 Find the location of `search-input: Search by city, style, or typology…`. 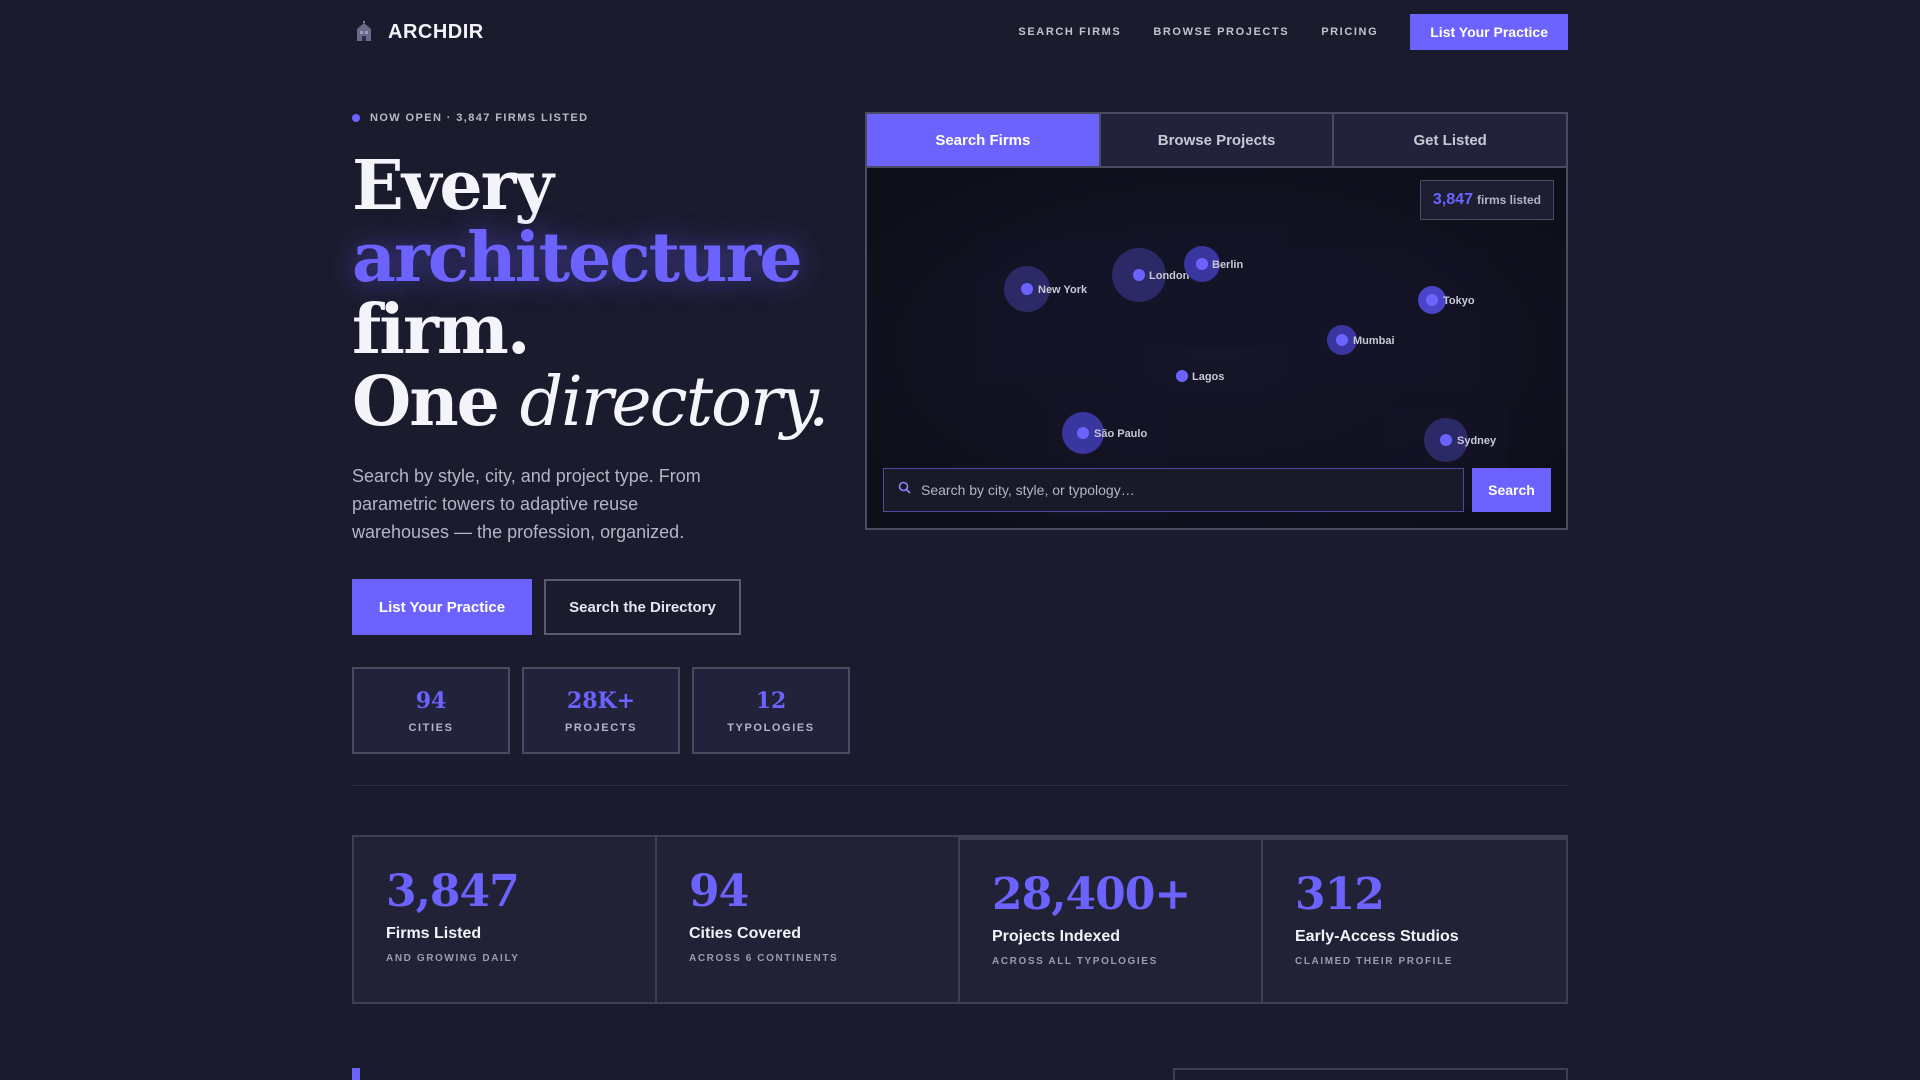

search-input: Search by city, style, or typology… is located at coordinates (1173, 490).